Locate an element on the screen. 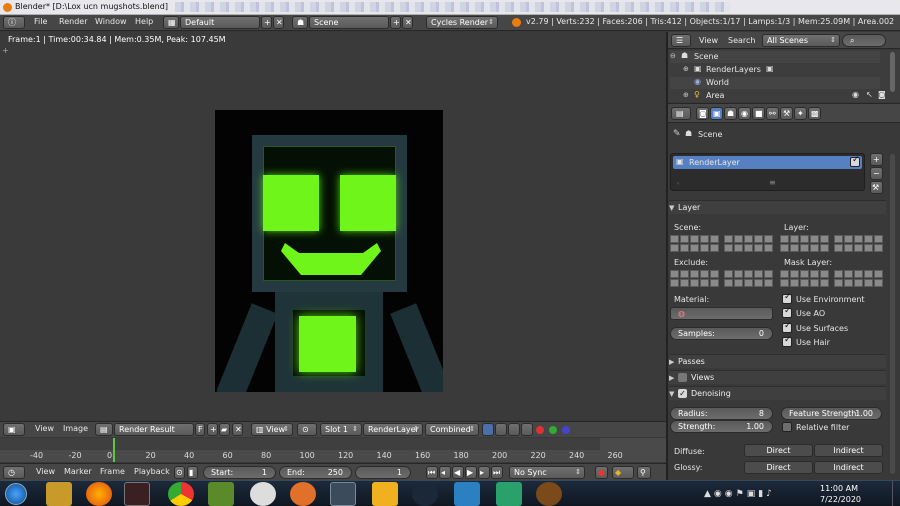  outliner-item-area: ⊕ ♀ Area ◉ ↖ ◙ is located at coordinates (780, 96).